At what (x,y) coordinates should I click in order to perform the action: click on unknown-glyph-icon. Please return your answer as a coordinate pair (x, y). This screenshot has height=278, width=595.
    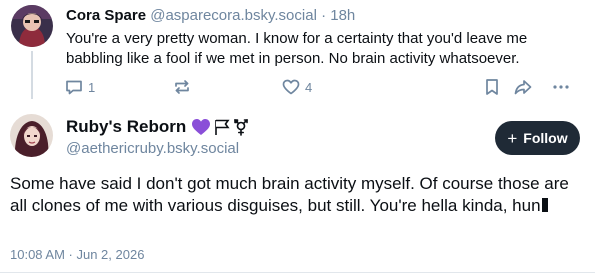
    Looking at the image, I should click on (544, 205).